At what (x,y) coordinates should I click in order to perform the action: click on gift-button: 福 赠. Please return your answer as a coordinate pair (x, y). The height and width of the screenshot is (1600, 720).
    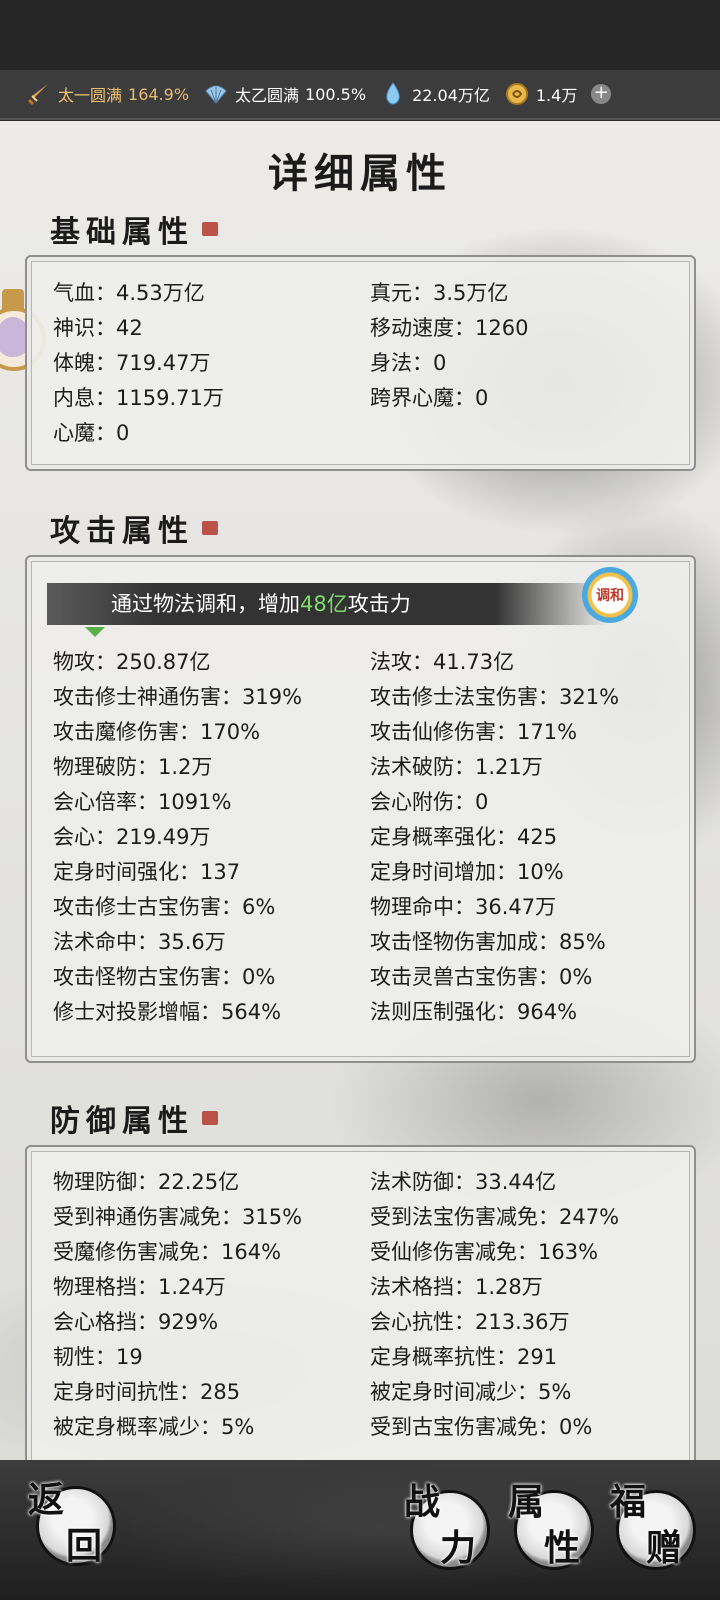
    Looking at the image, I should click on (655, 1528).